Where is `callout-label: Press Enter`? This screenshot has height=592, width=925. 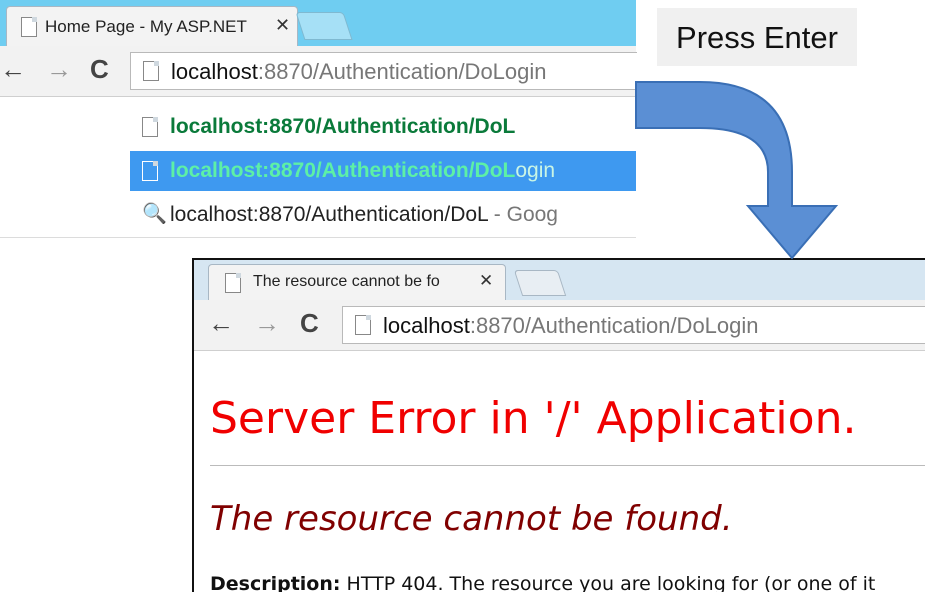 callout-label: Press Enter is located at coordinates (757, 37).